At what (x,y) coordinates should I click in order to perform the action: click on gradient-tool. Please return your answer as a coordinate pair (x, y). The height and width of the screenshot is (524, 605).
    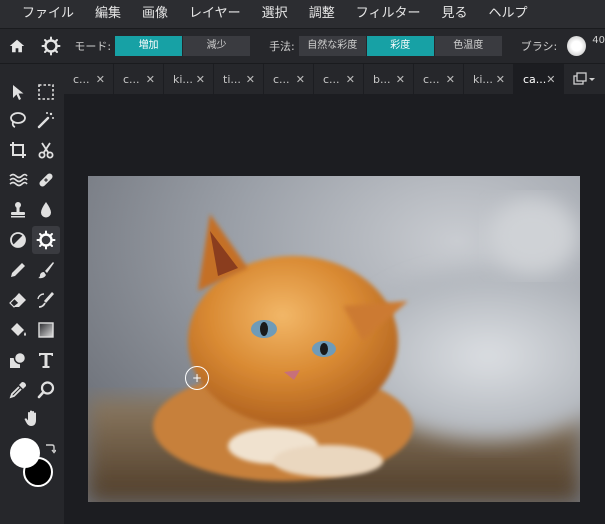
    Looking at the image, I should click on (46, 330).